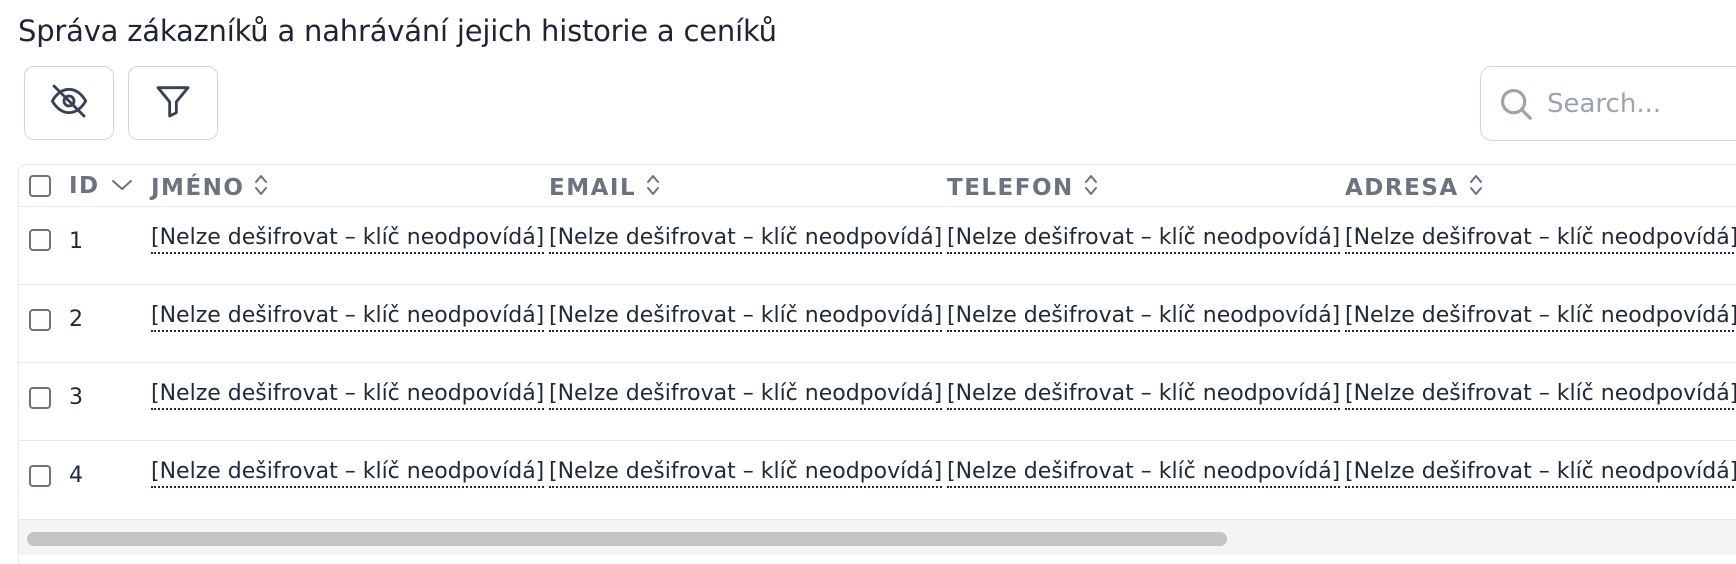 The width and height of the screenshot is (1736, 564). I want to click on select-all-checkbox, so click(40, 186).